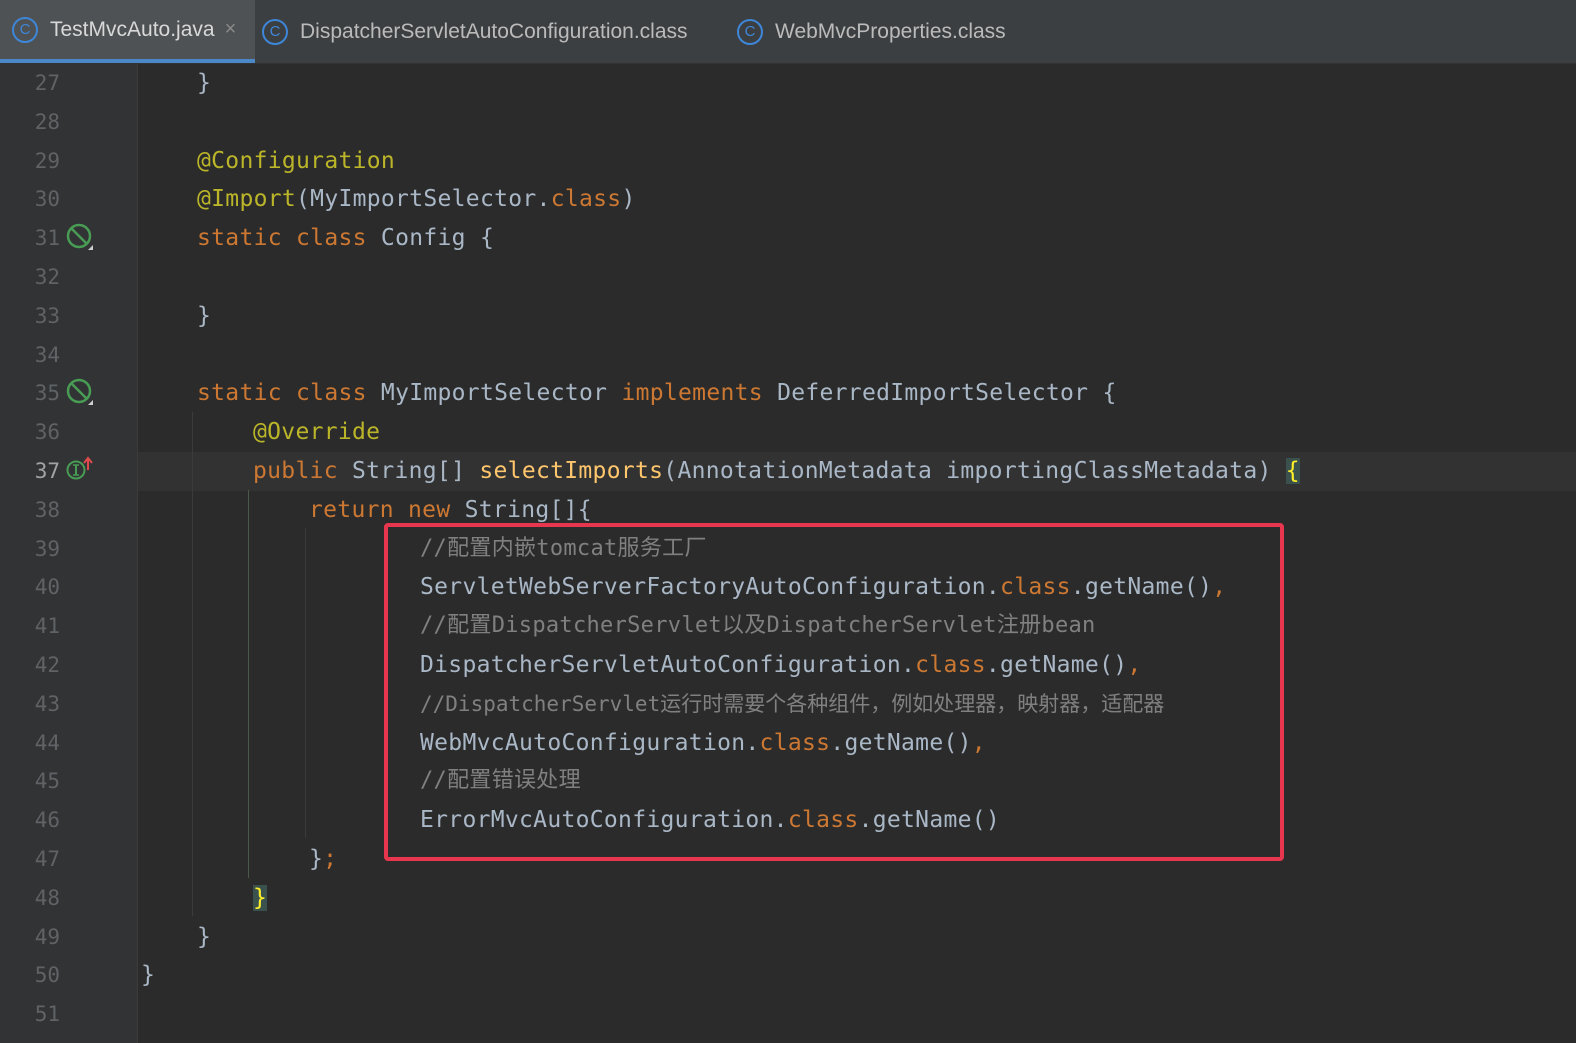 This screenshot has height=1043, width=1576. Describe the element at coordinates (148, 975) in the screenshot. I see `code-line-50: }` at that location.